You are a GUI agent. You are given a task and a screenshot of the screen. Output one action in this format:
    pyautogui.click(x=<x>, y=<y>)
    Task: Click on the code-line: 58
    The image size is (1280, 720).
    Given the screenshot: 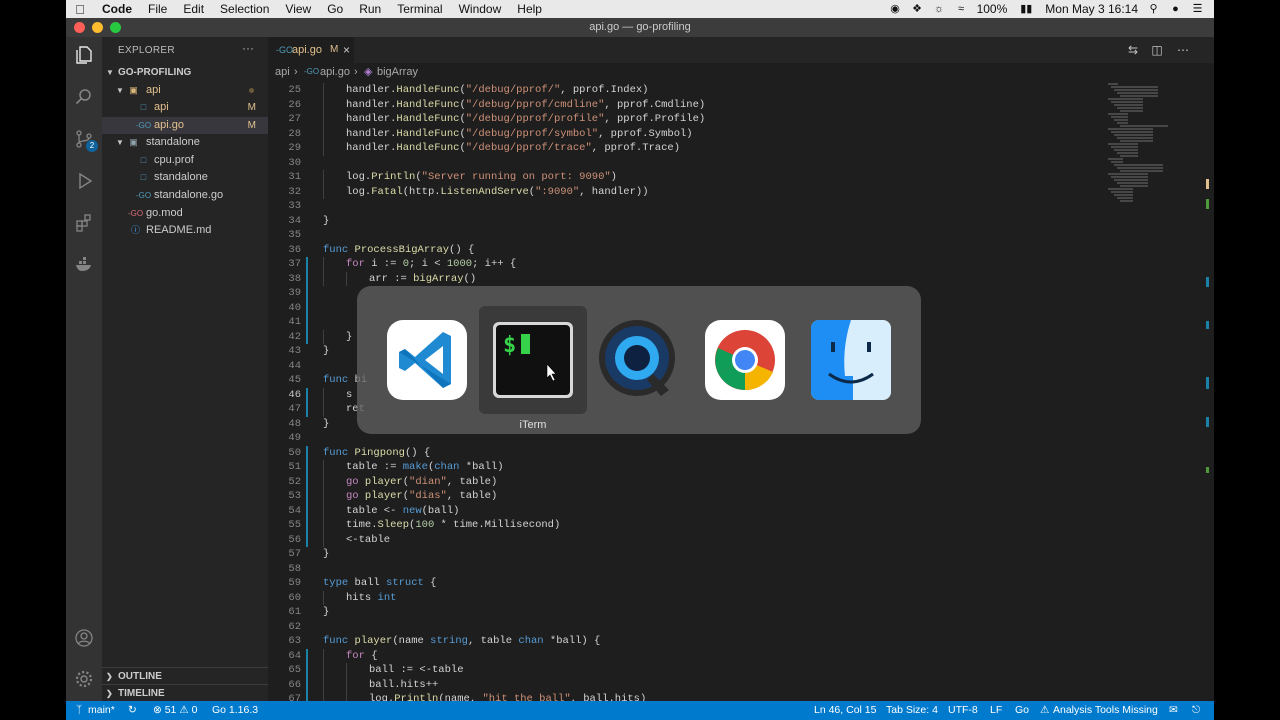 What is the action you would take?
    pyautogui.click(x=688, y=569)
    